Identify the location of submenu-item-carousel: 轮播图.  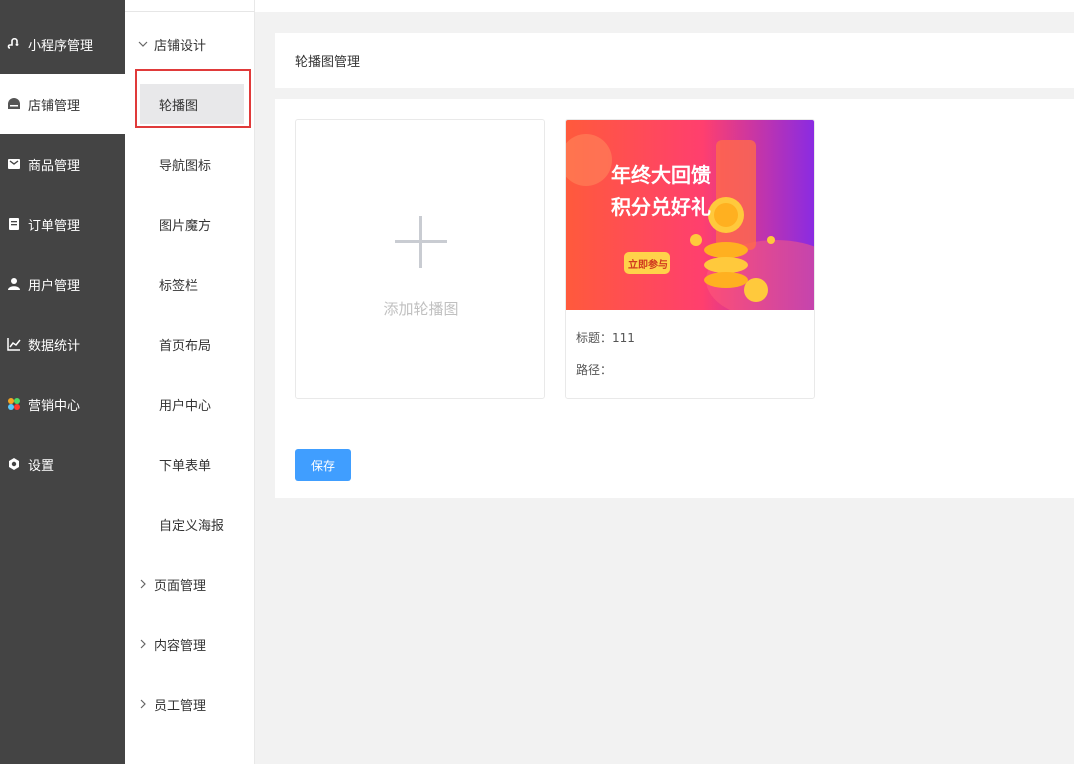
(192, 104).